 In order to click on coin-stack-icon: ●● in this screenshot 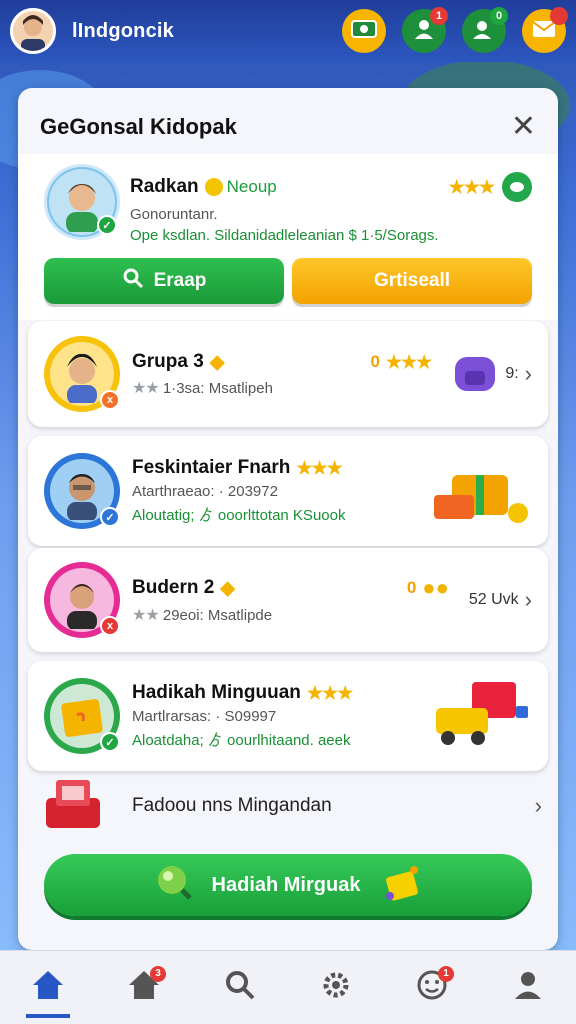, I will do `click(435, 587)`.